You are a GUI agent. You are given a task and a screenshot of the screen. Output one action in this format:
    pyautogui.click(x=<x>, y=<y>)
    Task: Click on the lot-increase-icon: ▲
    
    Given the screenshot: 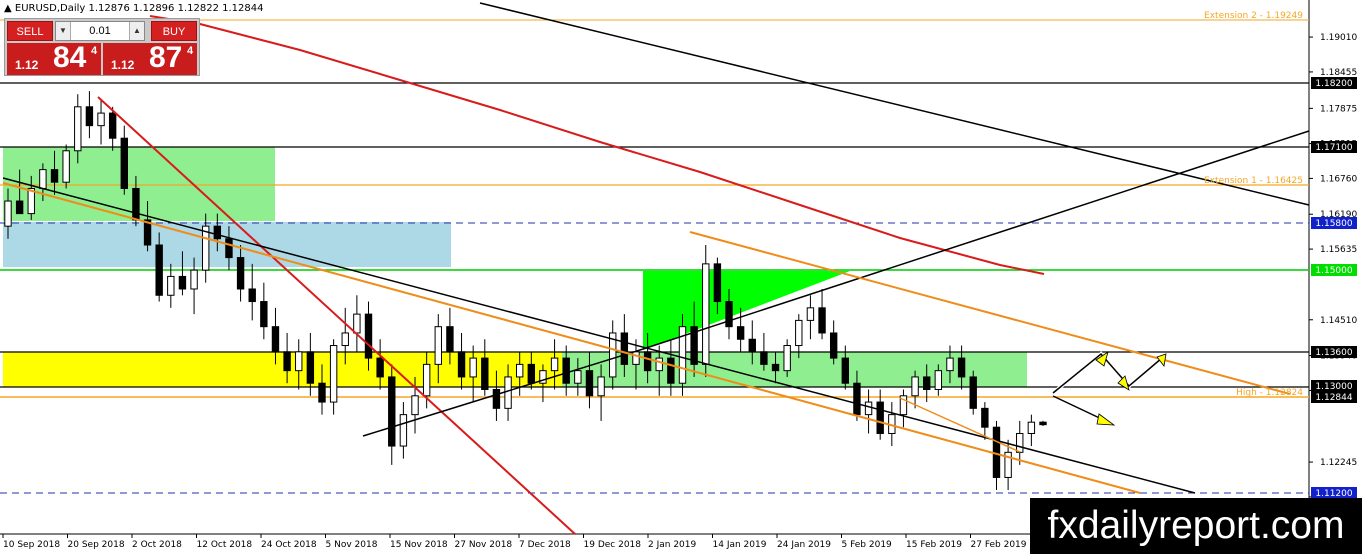 What is the action you would take?
    pyautogui.click(x=136, y=31)
    